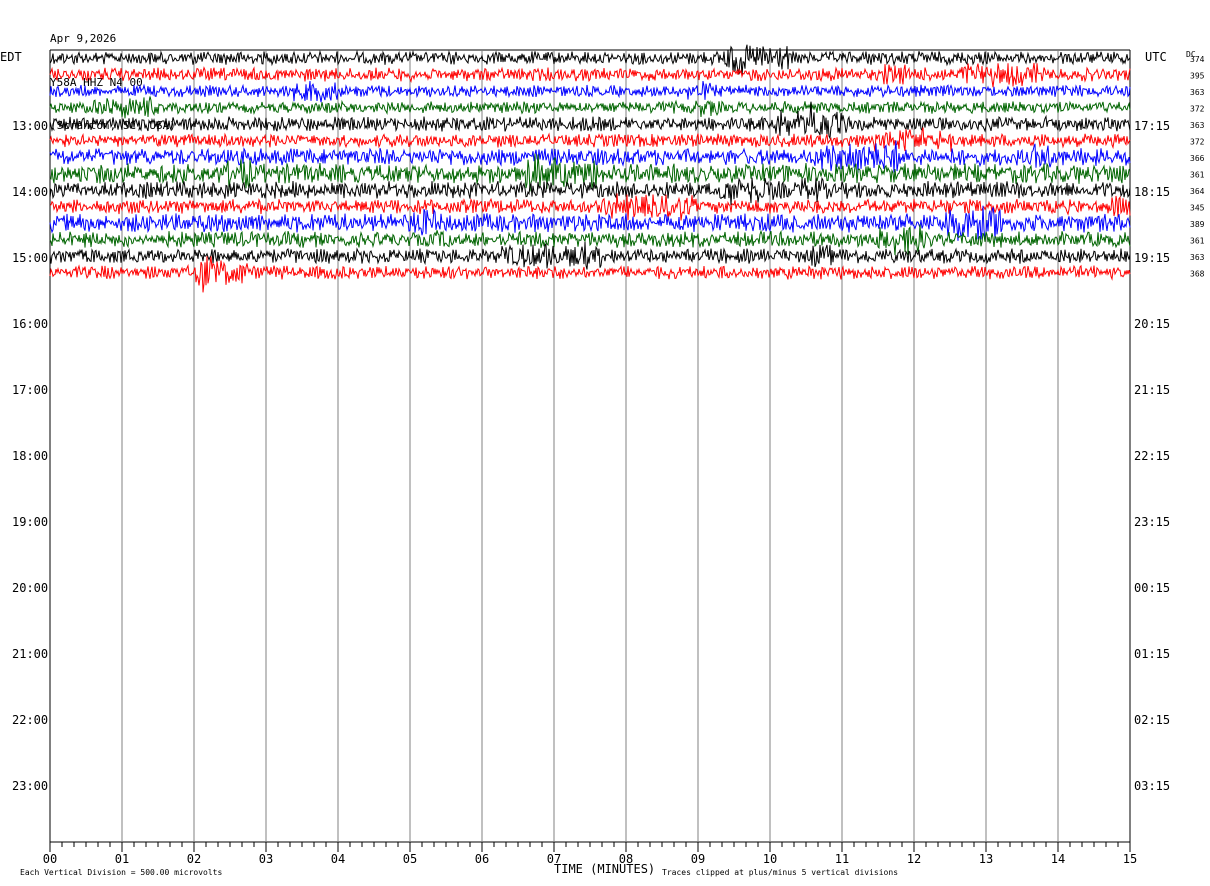 This screenshot has width=1210, height=886. I want to click on left-hour-label: 17:00, so click(30, 390).